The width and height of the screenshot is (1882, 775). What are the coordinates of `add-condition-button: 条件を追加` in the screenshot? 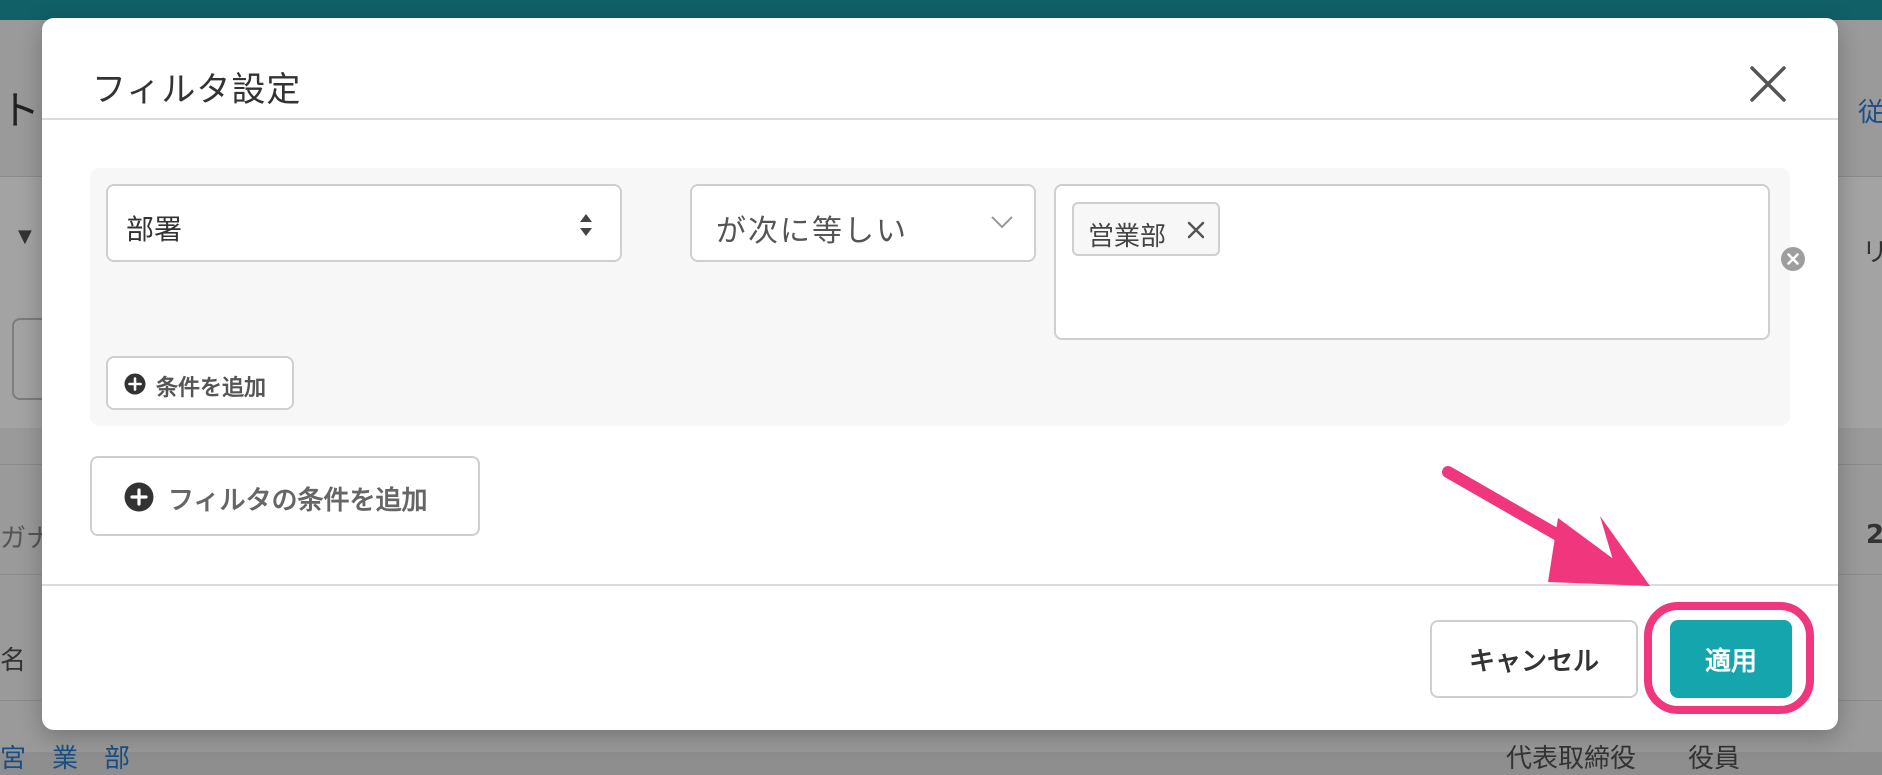 It's located at (200, 383).